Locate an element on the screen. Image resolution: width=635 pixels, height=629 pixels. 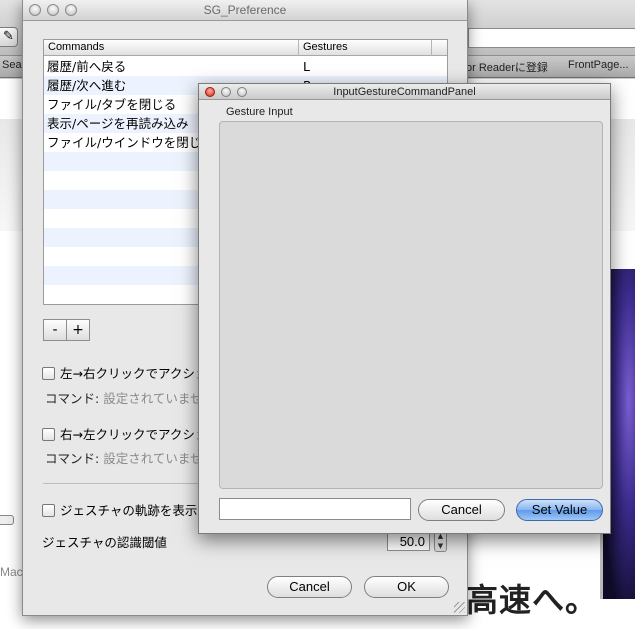
set-value-button: Set Value is located at coordinates (559, 510).